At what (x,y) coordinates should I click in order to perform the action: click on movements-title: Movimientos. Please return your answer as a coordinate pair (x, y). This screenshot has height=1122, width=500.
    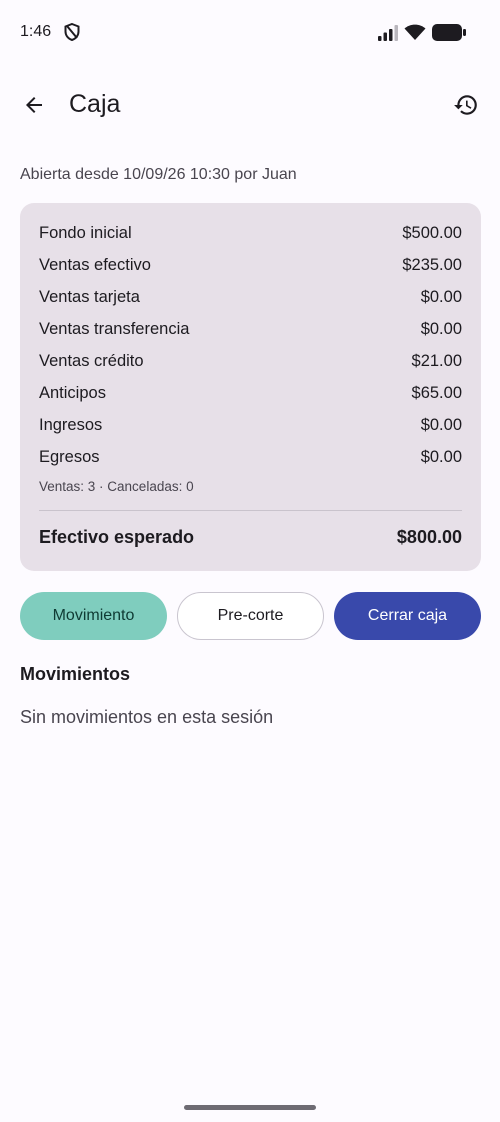
    Looking at the image, I should click on (75, 674).